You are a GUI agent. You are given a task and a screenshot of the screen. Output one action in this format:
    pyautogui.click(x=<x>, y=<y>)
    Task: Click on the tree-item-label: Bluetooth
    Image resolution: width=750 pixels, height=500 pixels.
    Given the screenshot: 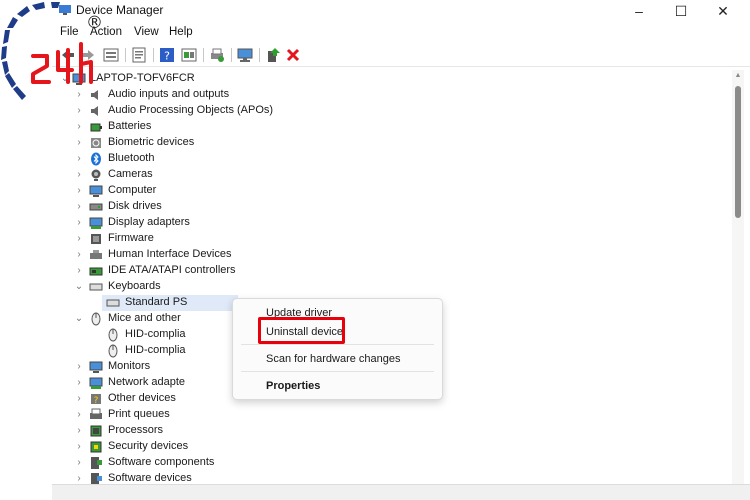 What is the action you would take?
    pyautogui.click(x=131, y=158)
    